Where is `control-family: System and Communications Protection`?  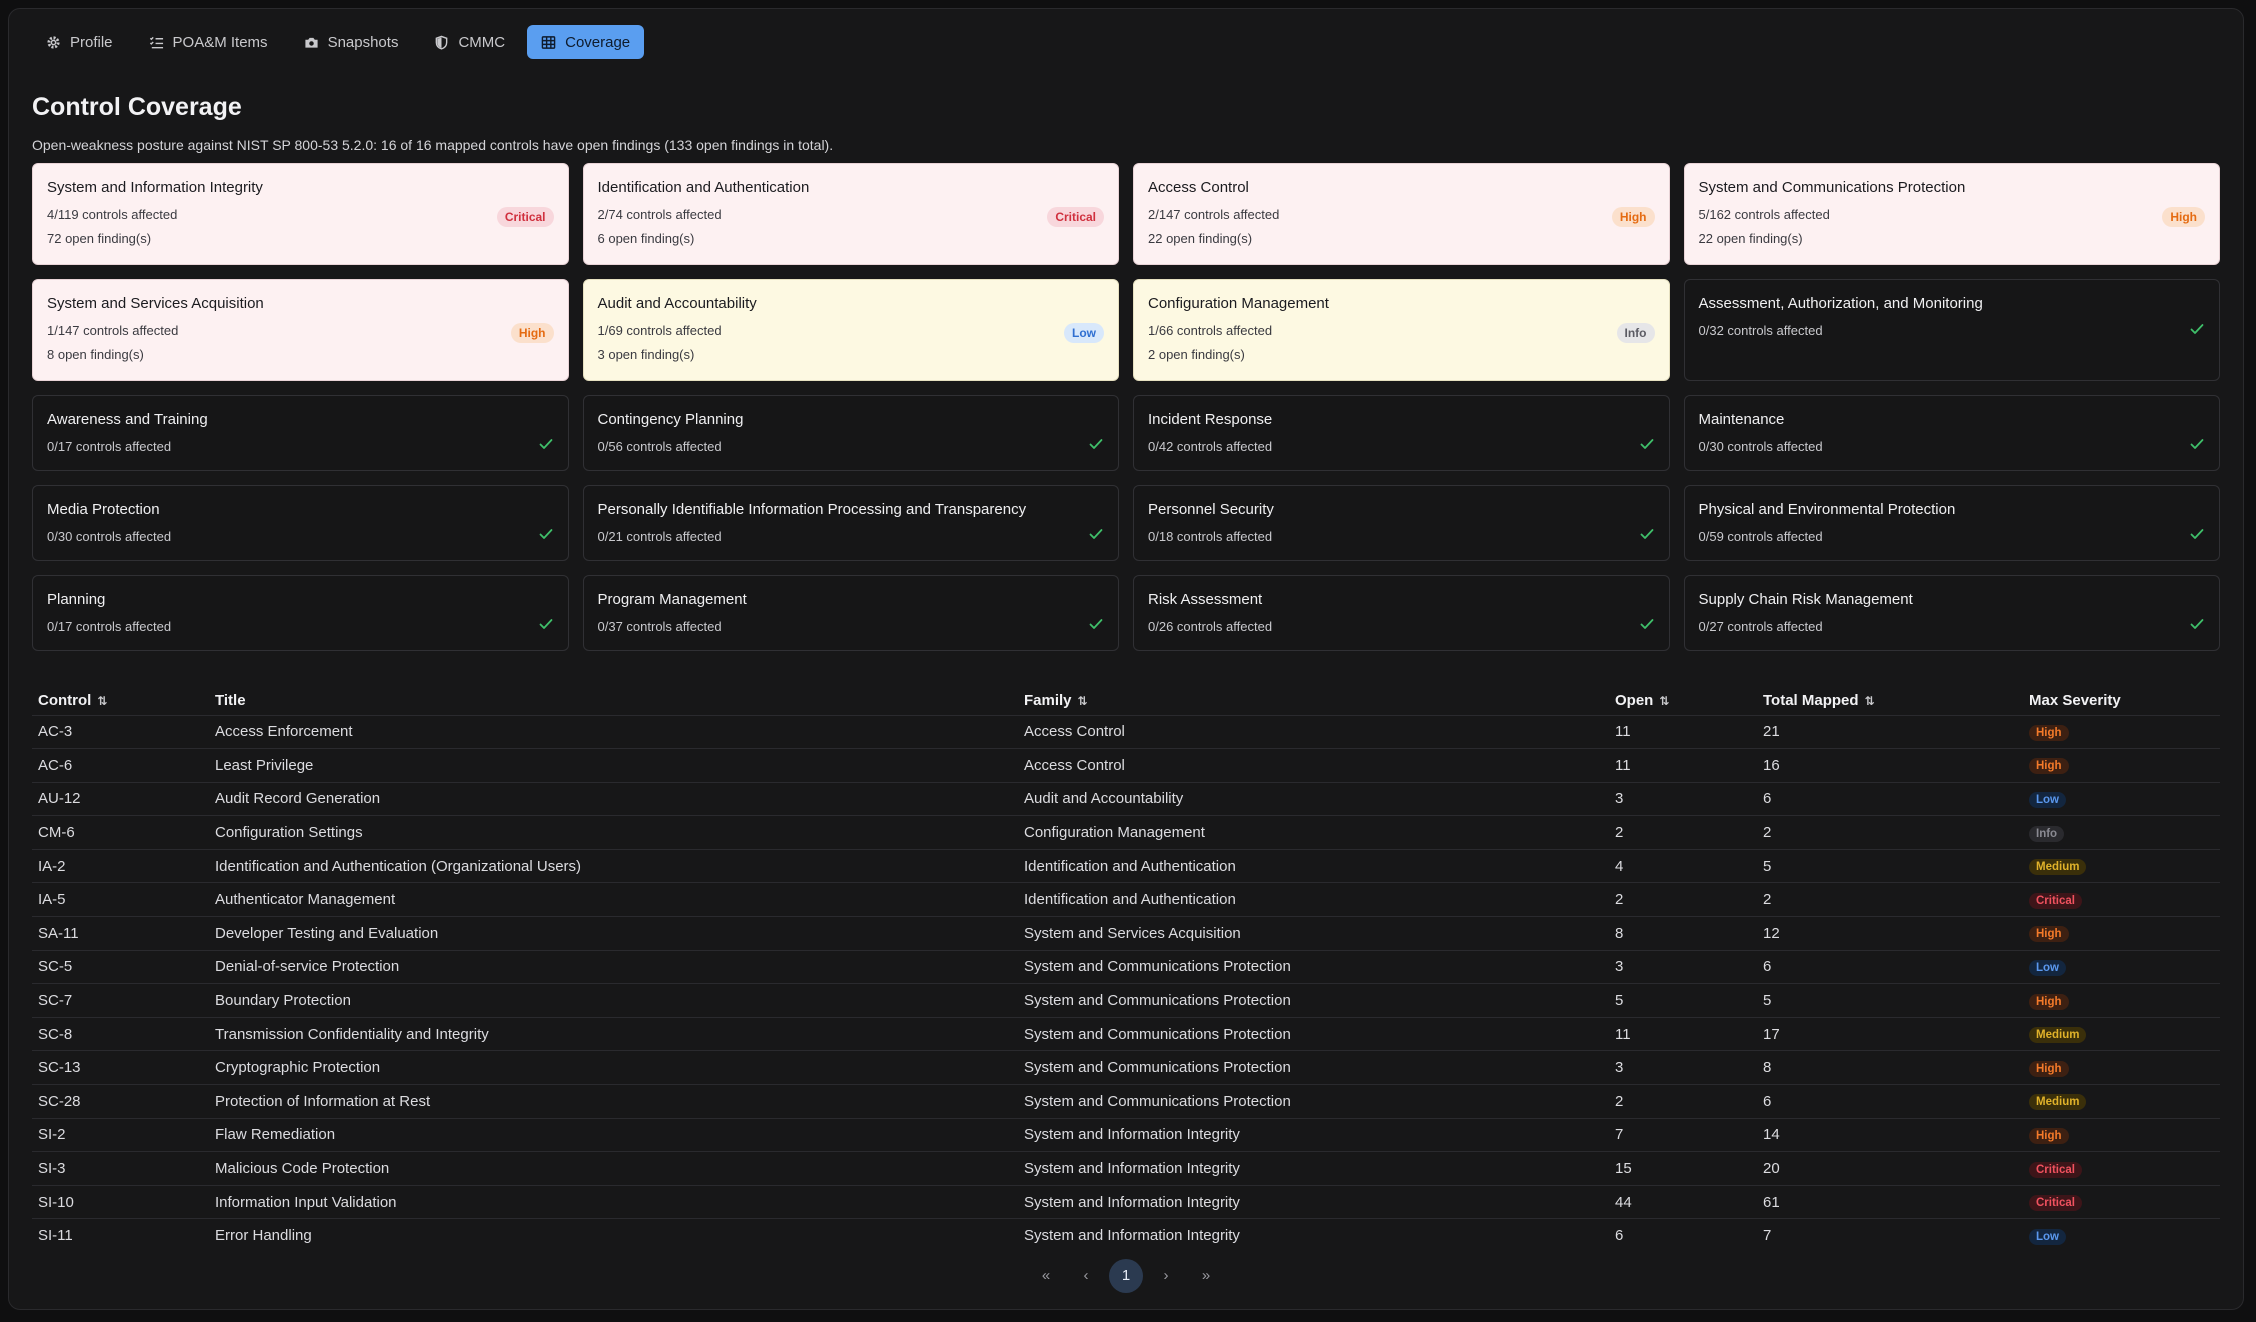 control-family: System and Communications Protection is located at coordinates (1313, 1033).